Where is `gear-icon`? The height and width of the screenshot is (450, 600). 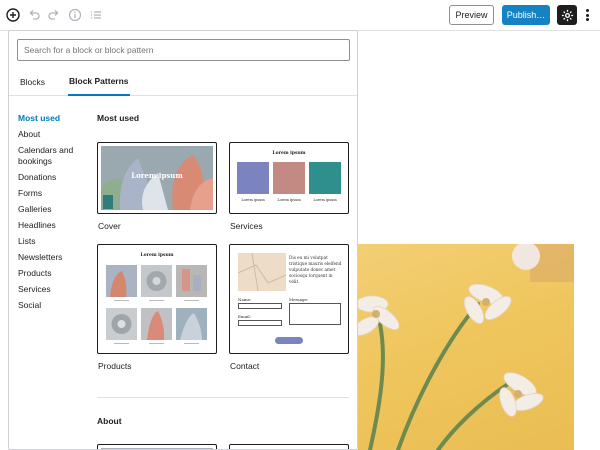 gear-icon is located at coordinates (567, 15).